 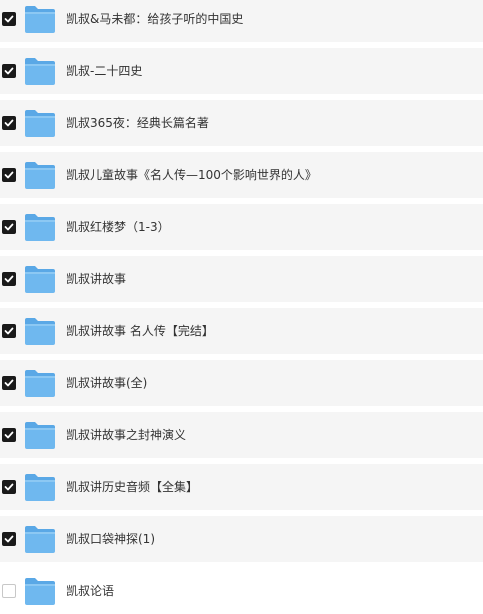 What do you see at coordinates (241, 279) in the screenshot?
I see `folder-row: 凯叔讲故事` at bounding box center [241, 279].